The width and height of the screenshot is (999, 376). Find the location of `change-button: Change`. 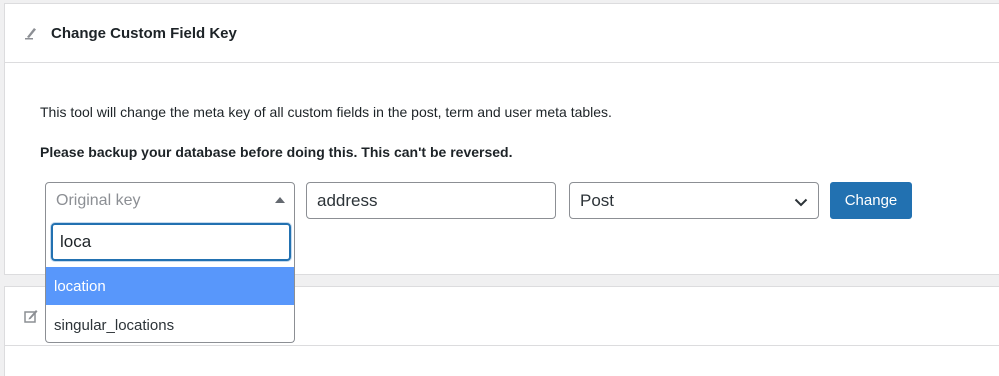

change-button: Change is located at coordinates (871, 200).